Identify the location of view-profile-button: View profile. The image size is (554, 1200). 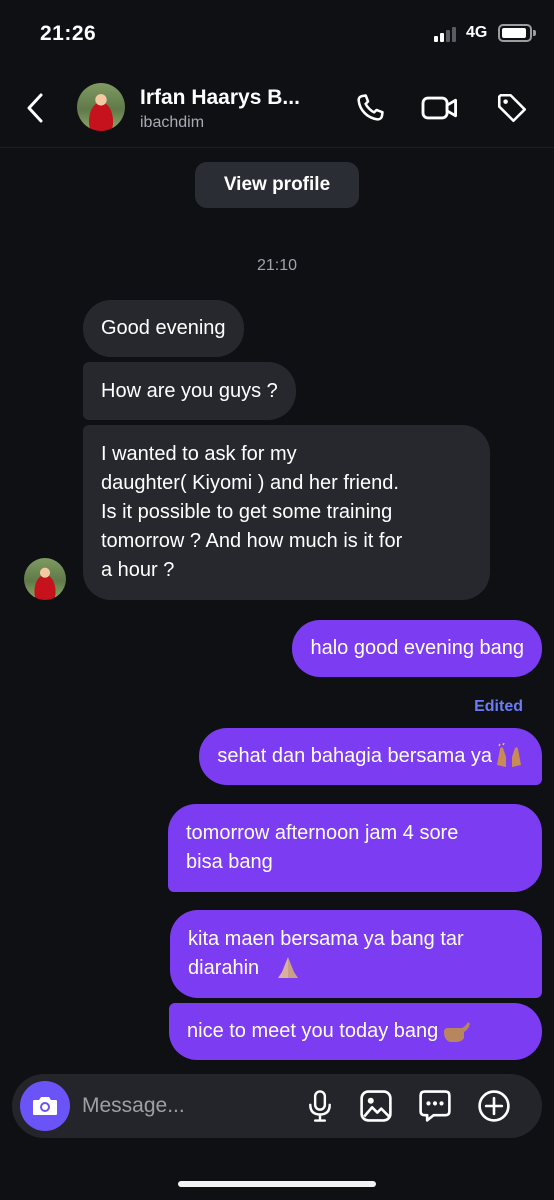
(277, 185).